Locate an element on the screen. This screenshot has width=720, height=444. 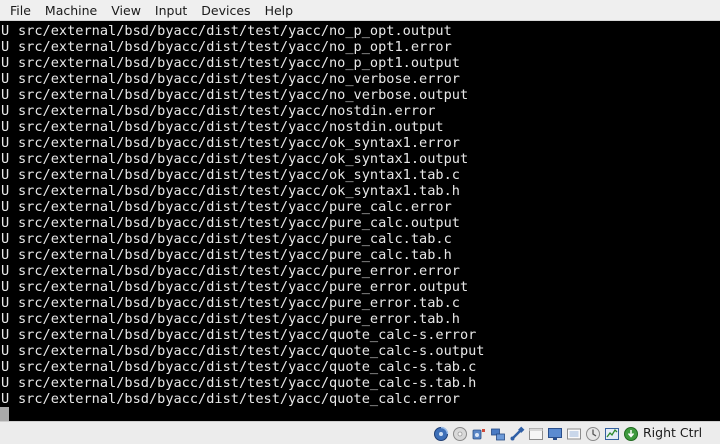
menu-machine: Machine is located at coordinates (71, 10).